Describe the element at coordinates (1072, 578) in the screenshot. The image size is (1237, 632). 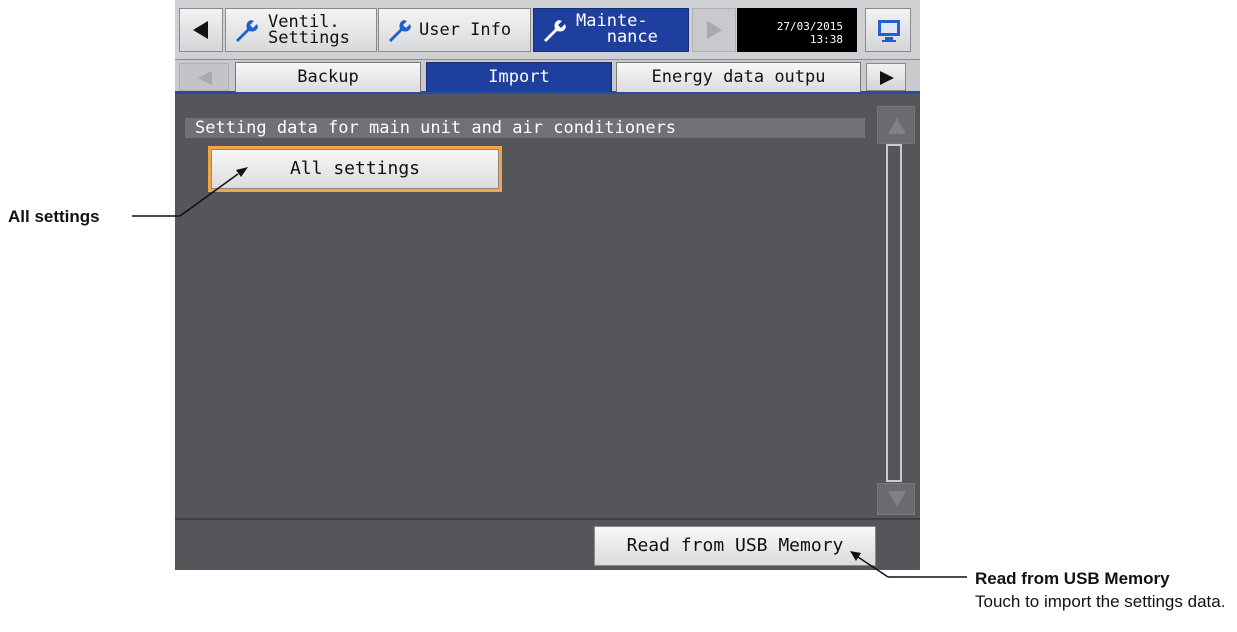
I see `annotation-read-usb-title: Read from USB Memory` at that location.